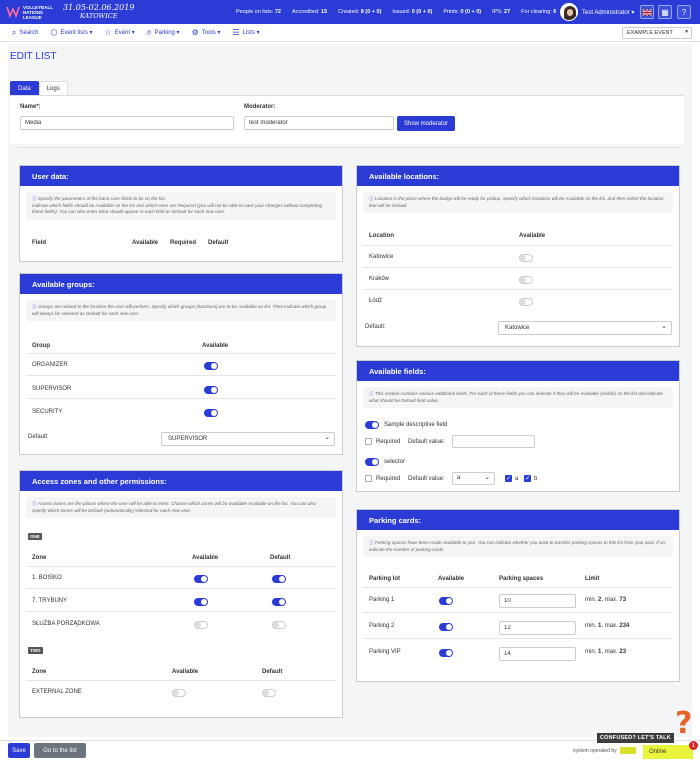 This screenshot has width=700, height=780. I want to click on parking-vip-spaces-input, so click(537, 654).